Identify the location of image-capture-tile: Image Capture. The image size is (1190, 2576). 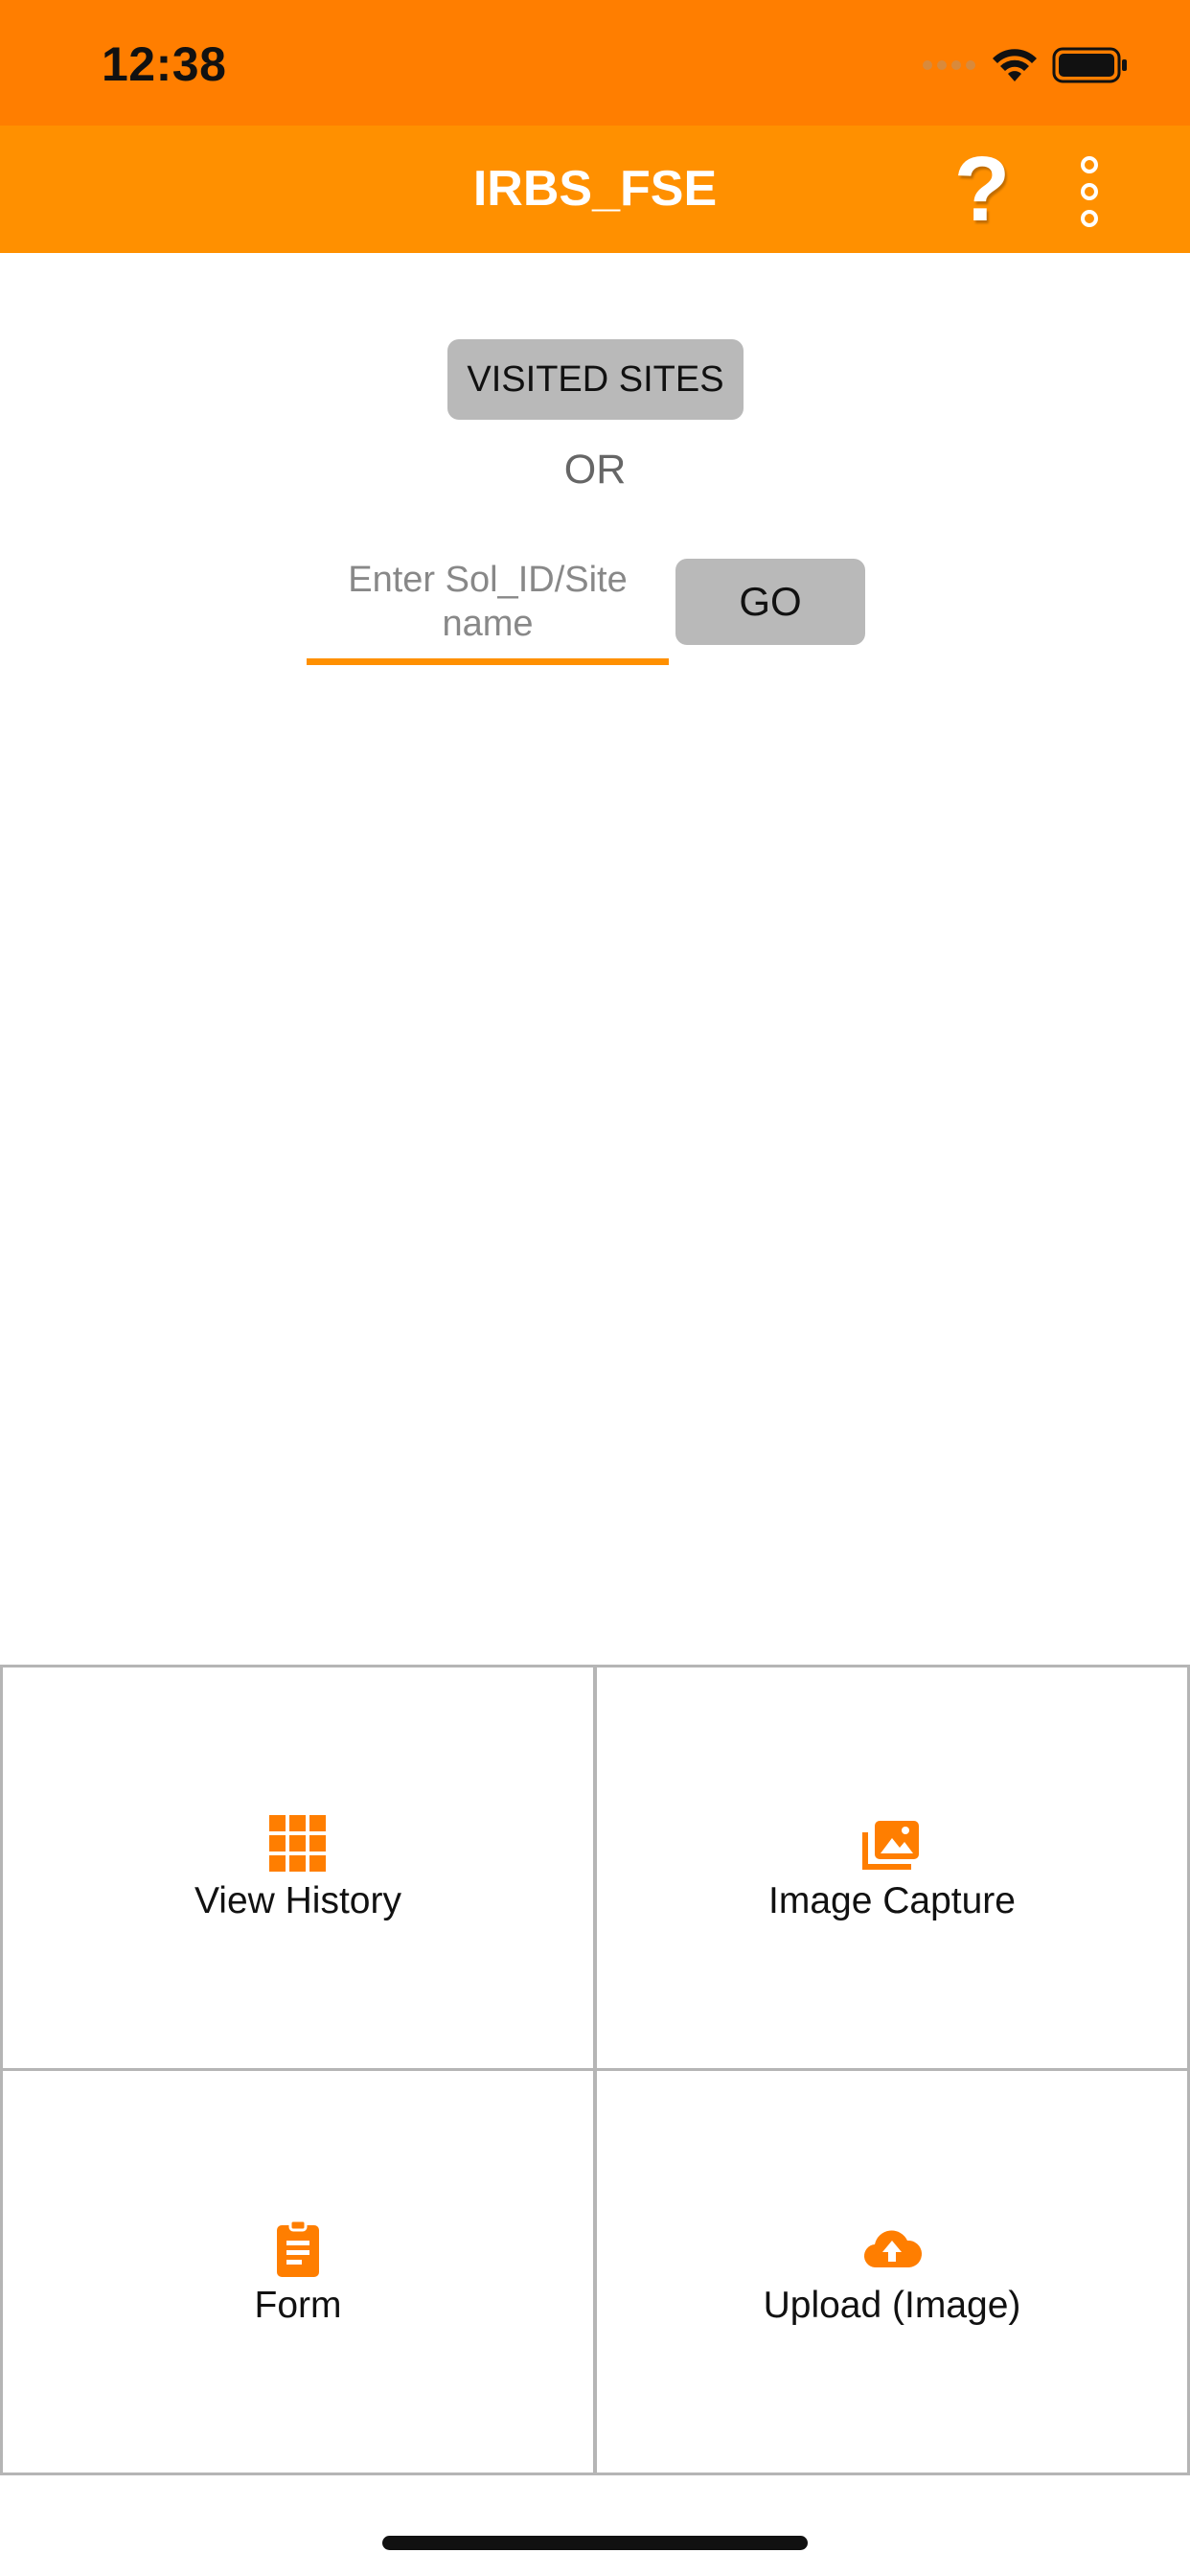
(892, 1868).